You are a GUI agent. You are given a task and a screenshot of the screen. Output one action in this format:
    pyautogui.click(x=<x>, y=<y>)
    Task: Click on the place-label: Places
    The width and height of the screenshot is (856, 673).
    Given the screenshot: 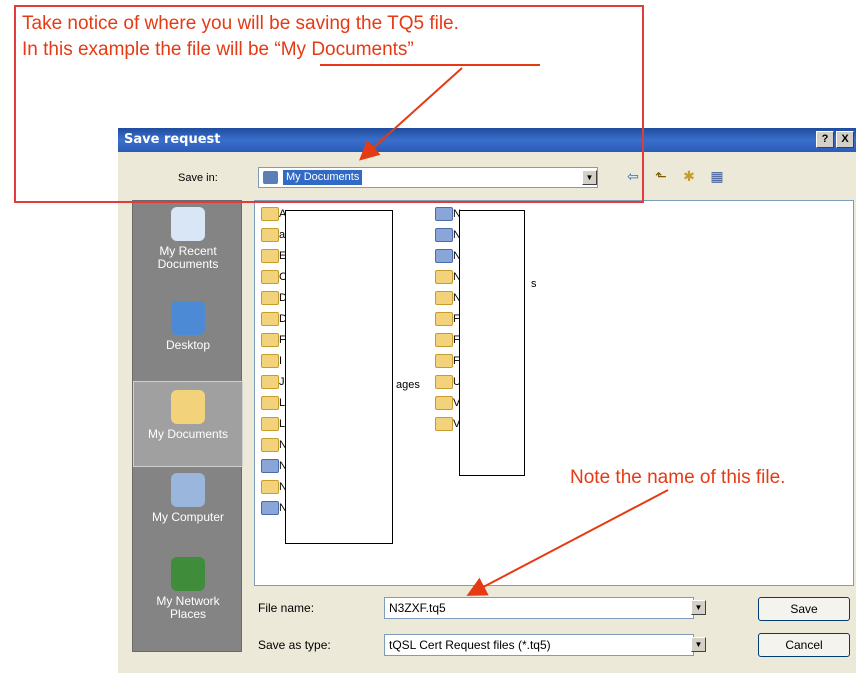 What is the action you would take?
    pyautogui.click(x=188, y=614)
    